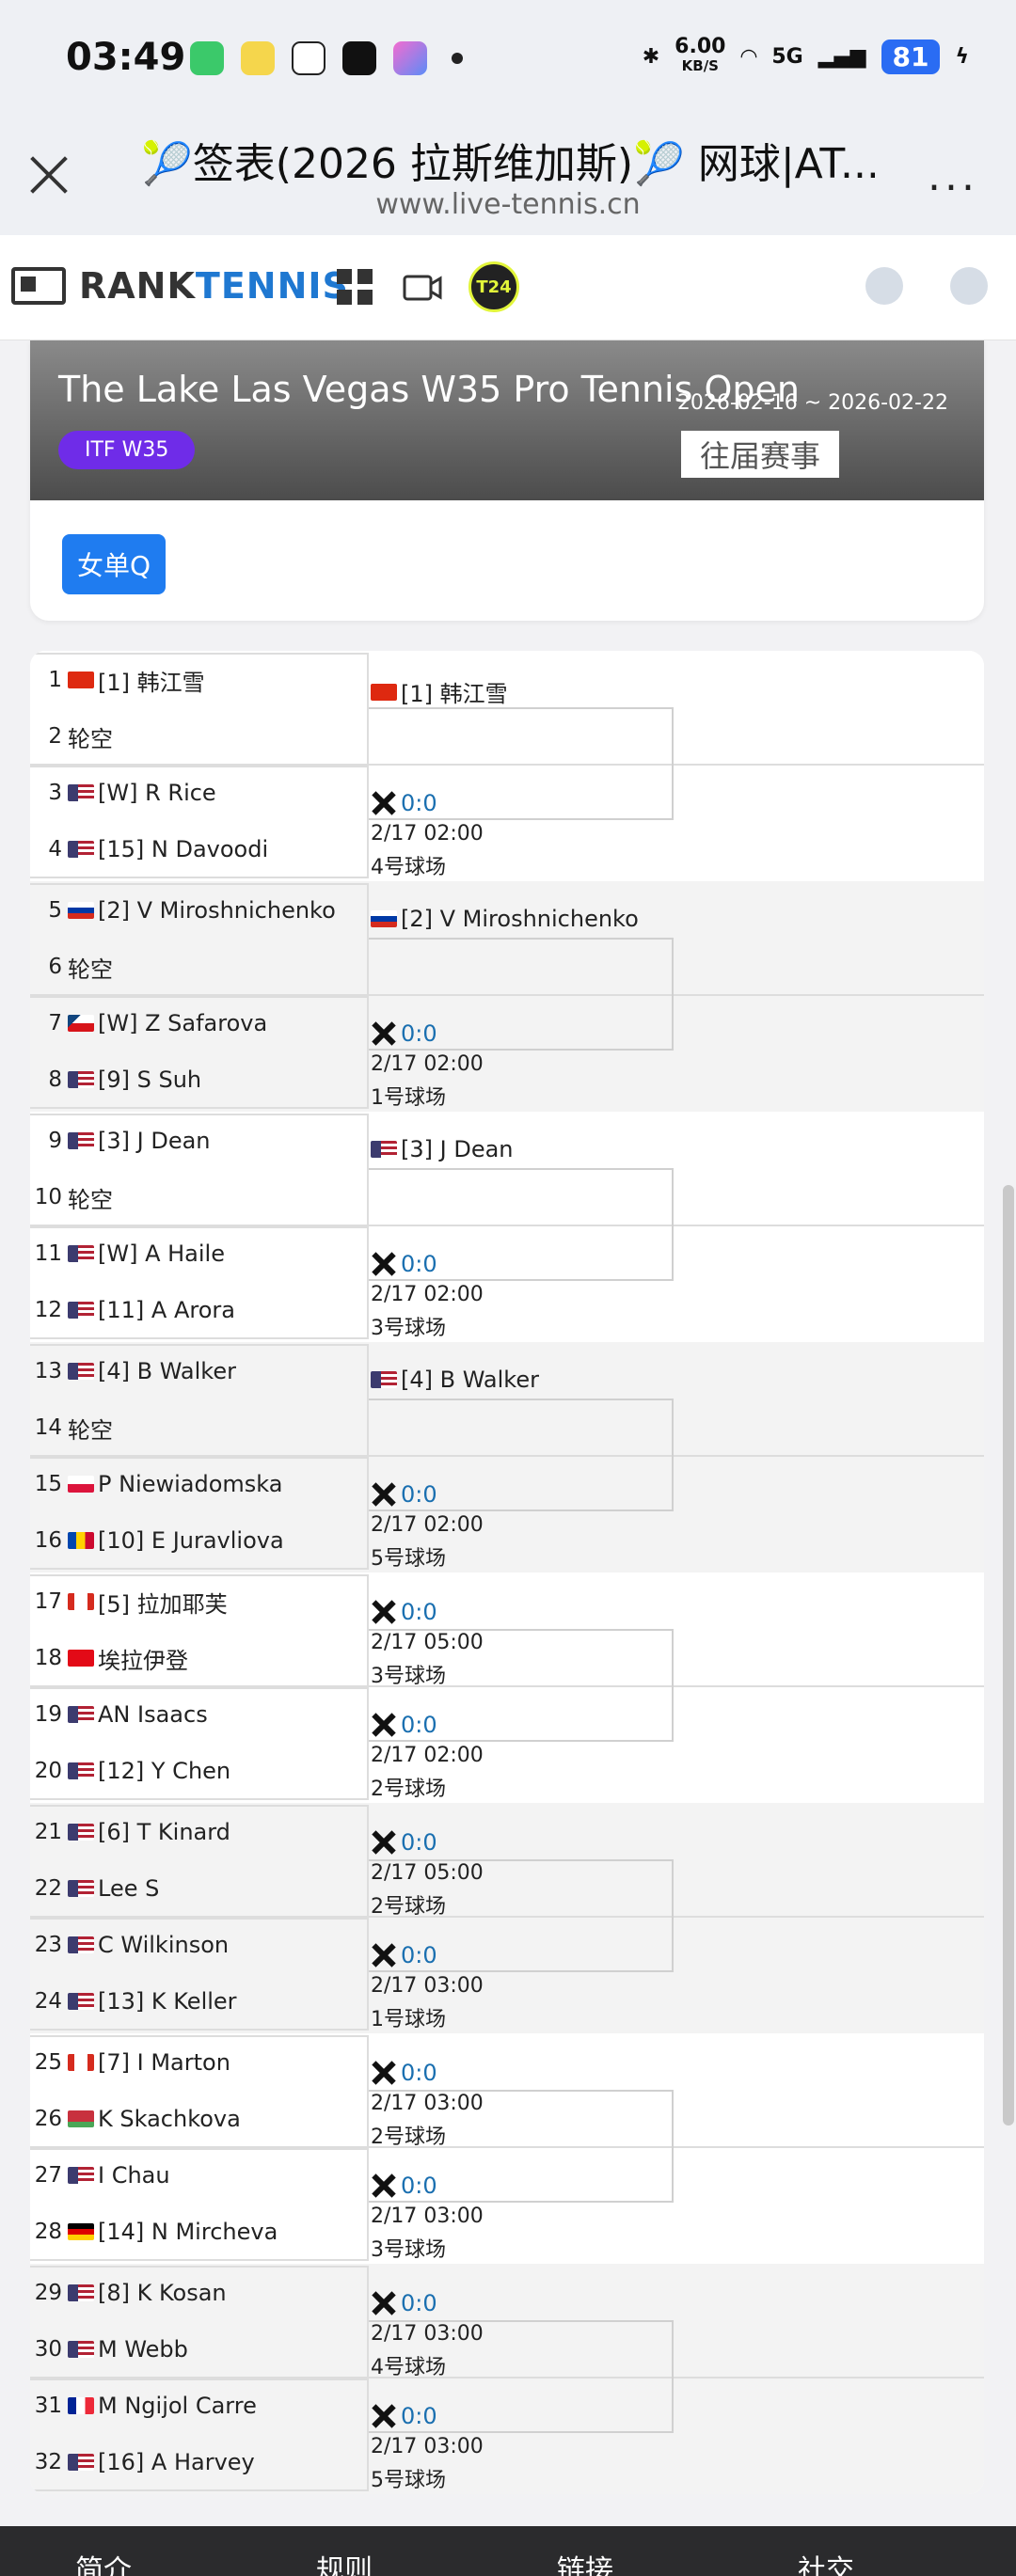 Image resolution: width=1016 pixels, height=2576 pixels. I want to click on advancing-player: [4] B Walker, so click(455, 1380).